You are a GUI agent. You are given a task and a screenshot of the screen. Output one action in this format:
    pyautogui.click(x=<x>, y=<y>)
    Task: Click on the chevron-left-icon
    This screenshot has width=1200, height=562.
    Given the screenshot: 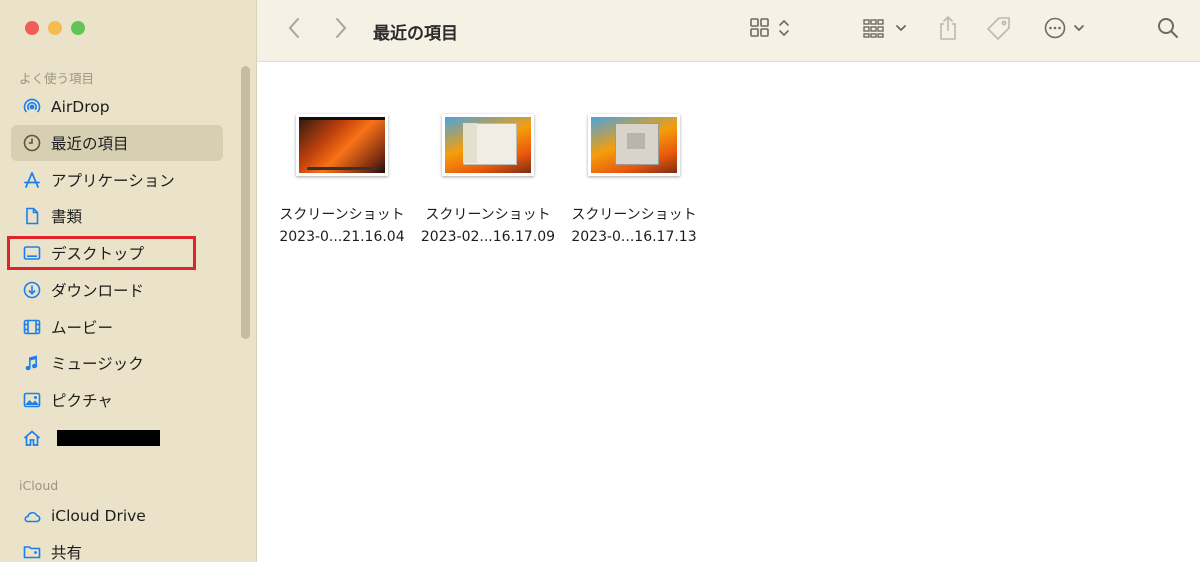 What is the action you would take?
    pyautogui.click(x=294, y=30)
    